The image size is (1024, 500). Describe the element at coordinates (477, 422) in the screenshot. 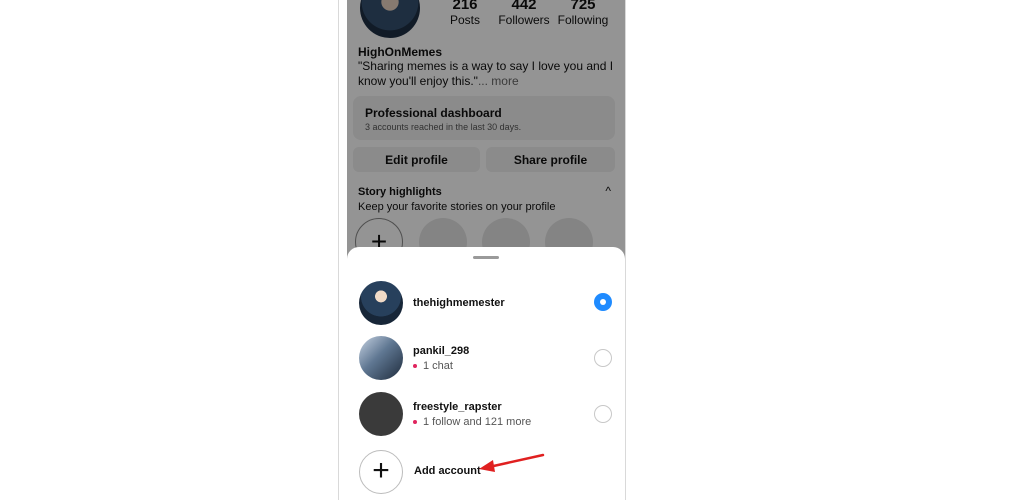

I see `notification-text: 1 follow and 121 more` at that location.